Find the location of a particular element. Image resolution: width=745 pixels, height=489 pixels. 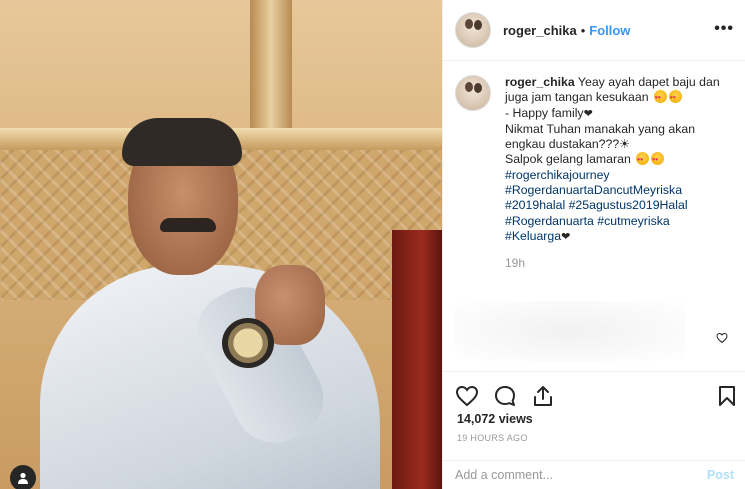

man-hair is located at coordinates (182, 142).